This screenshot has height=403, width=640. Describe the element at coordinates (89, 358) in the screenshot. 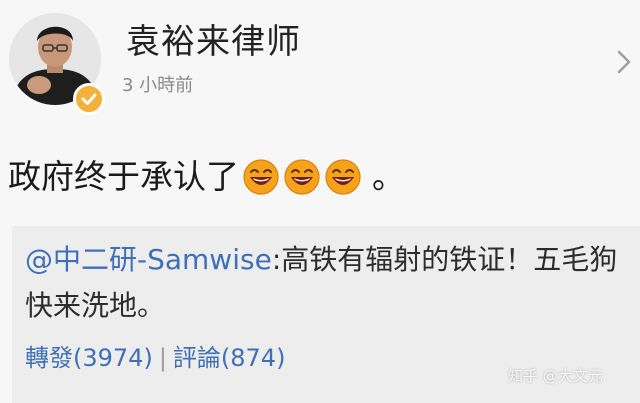

I see `repost-link: 轉發(3974)` at that location.